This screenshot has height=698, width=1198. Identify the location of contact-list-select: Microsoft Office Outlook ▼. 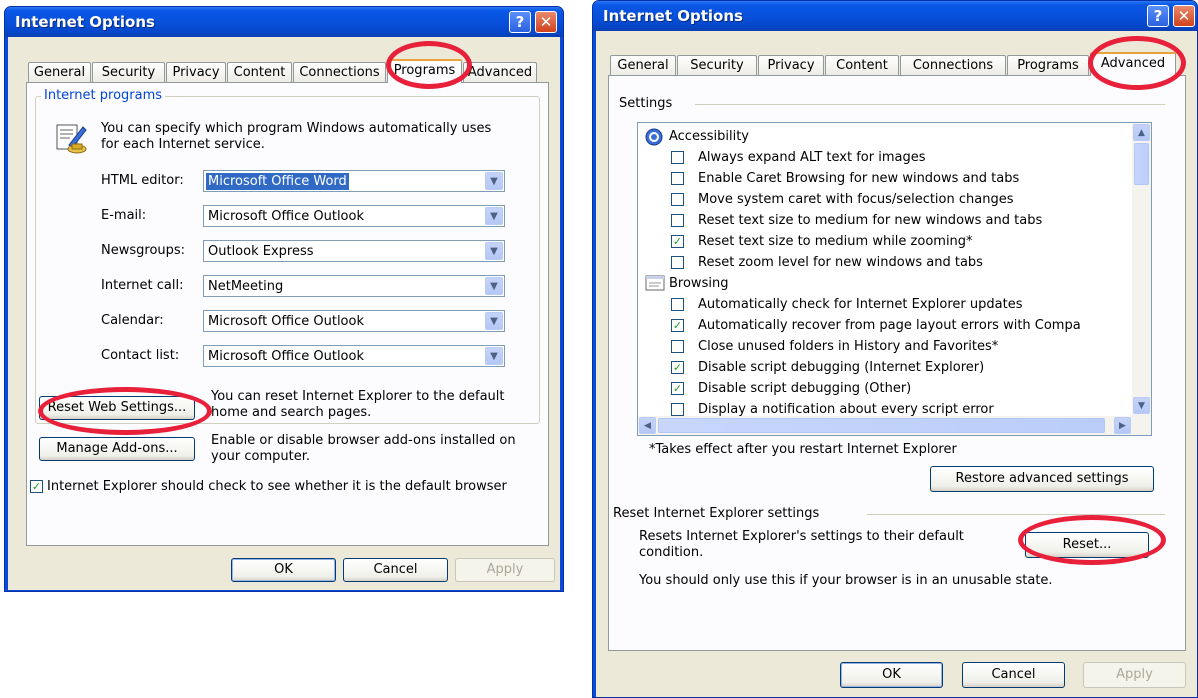
(354, 356).